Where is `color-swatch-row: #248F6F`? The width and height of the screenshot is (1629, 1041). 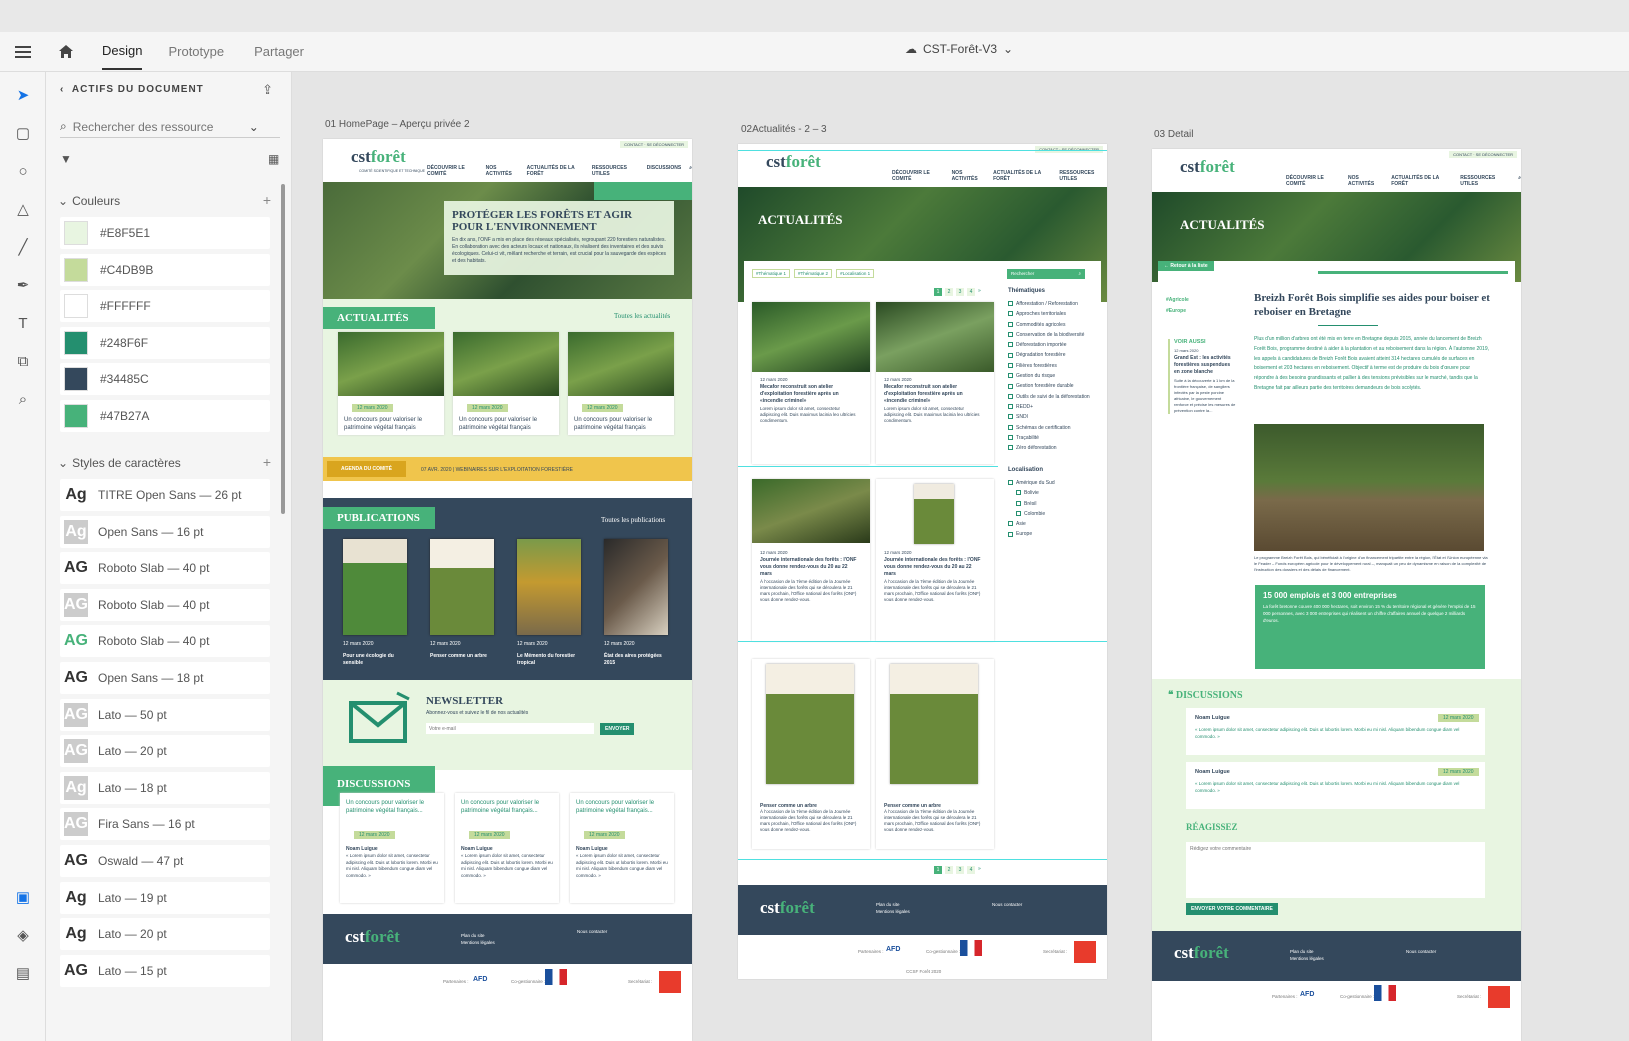
color-swatch-row: #248F6F is located at coordinates (165, 342).